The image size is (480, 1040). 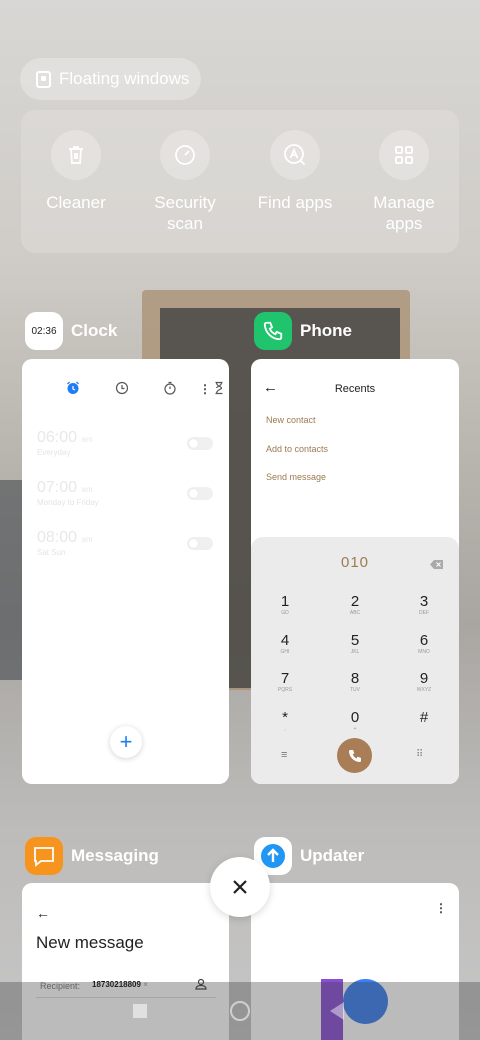 What do you see at coordinates (291, 420) in the screenshot?
I see `new-contact-link: New contact` at bounding box center [291, 420].